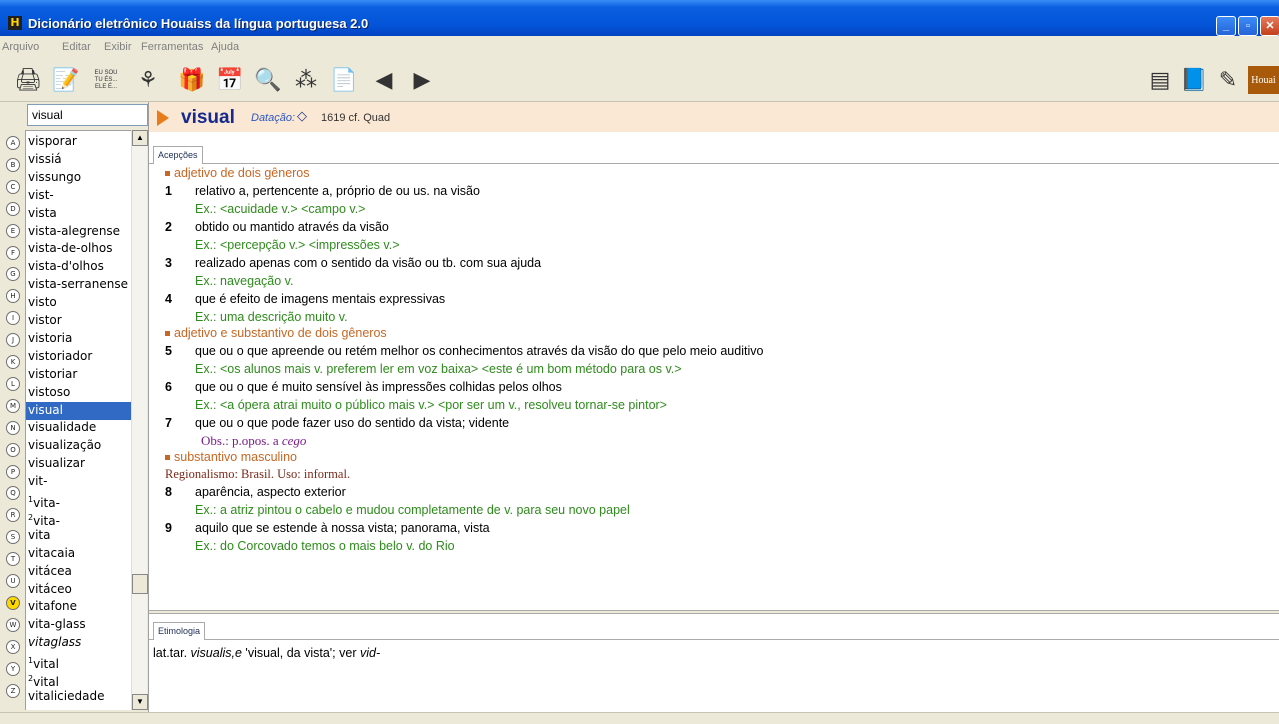 The height and width of the screenshot is (724, 1279). Describe the element at coordinates (13, 624) in the screenshot. I see `alphabet-letter-w: W` at that location.